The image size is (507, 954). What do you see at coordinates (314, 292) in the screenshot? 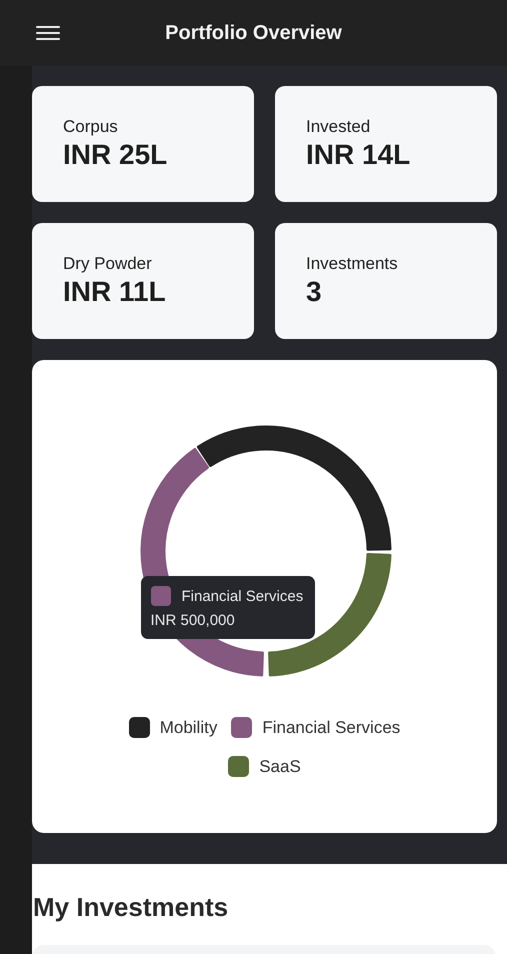
I see `stat-value: 3` at bounding box center [314, 292].